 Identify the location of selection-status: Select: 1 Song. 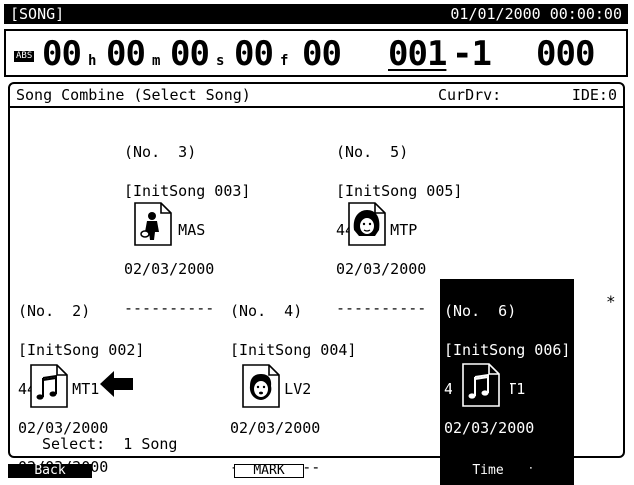
(109, 444).